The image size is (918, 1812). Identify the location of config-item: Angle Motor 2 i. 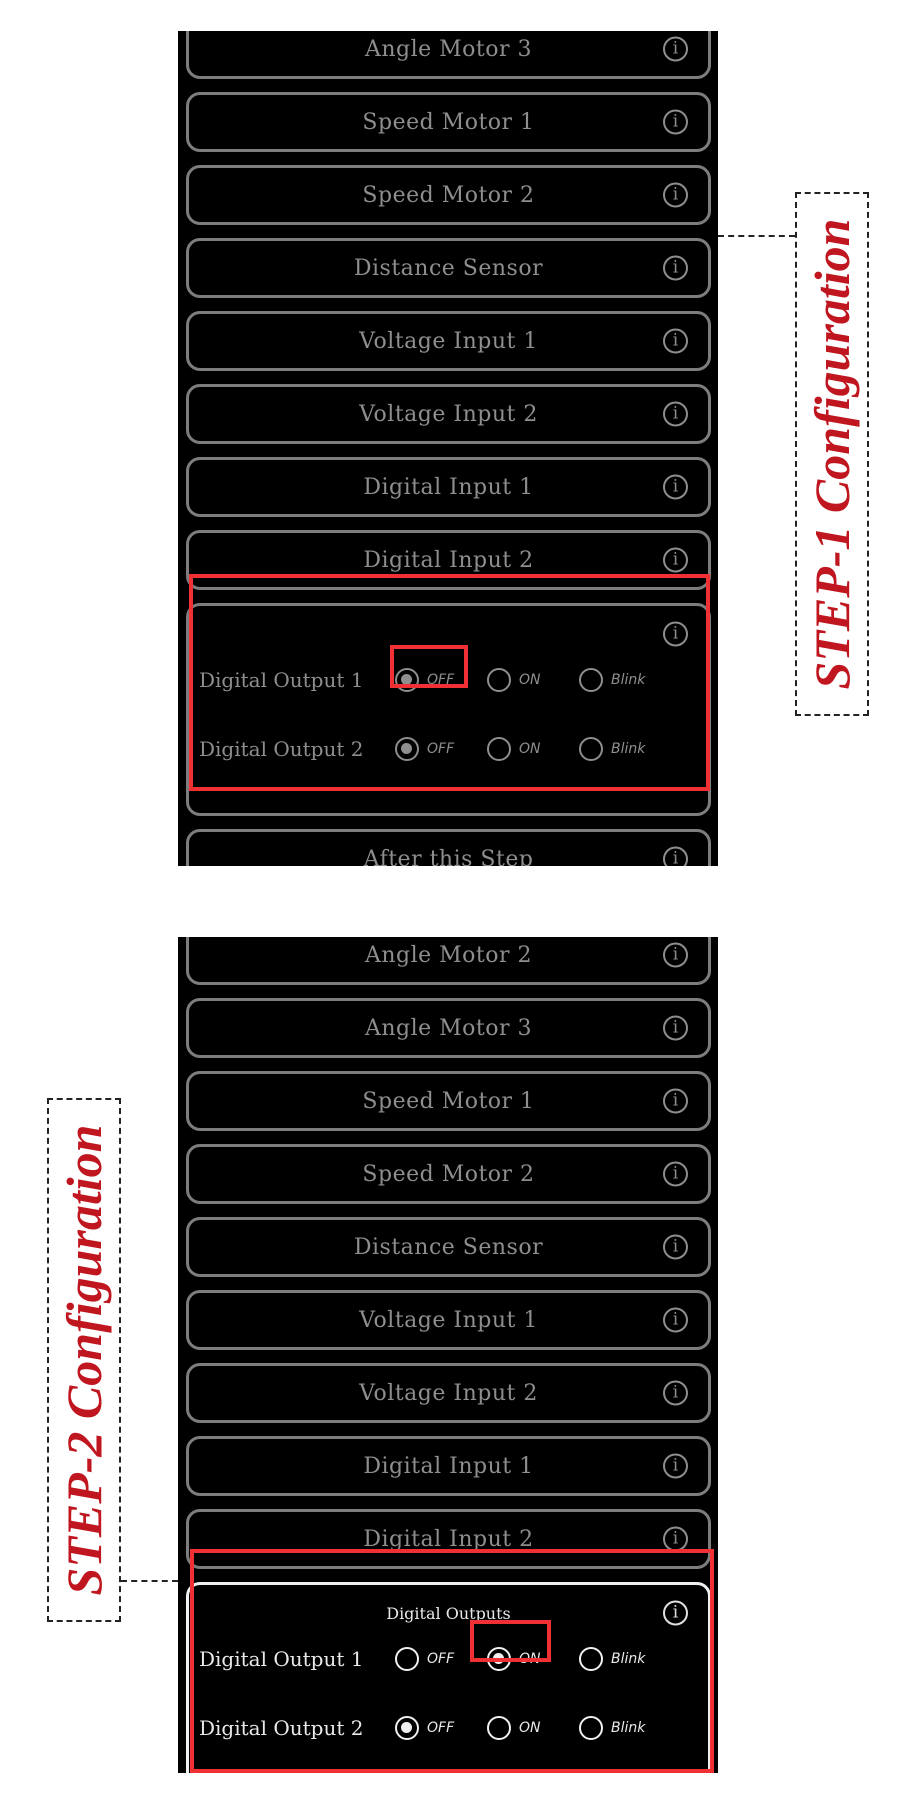
(448, 961).